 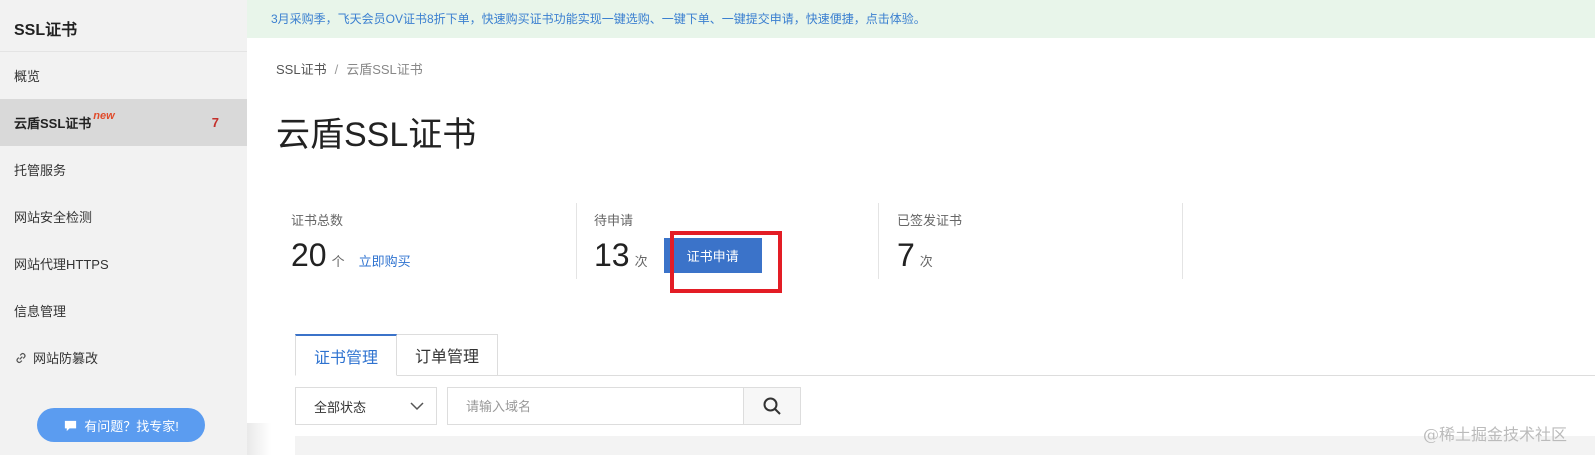 What do you see at coordinates (317, 220) in the screenshot?
I see `stat-label: 证书总数` at bounding box center [317, 220].